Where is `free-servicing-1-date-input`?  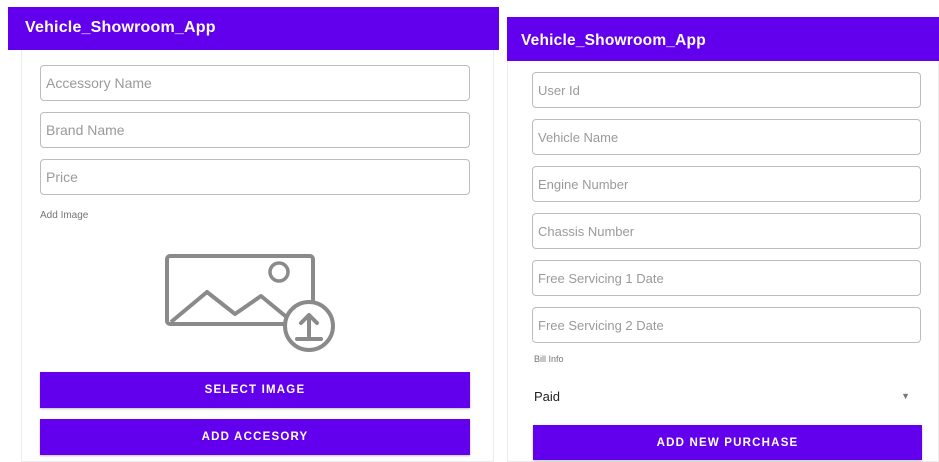
free-servicing-1-date-input is located at coordinates (726, 278).